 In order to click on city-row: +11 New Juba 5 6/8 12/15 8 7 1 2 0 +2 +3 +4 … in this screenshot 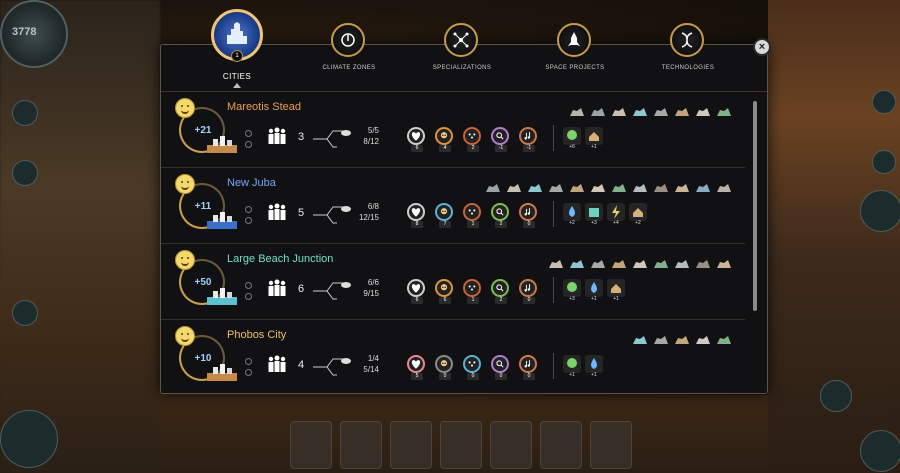, I will do `click(453, 206)`.